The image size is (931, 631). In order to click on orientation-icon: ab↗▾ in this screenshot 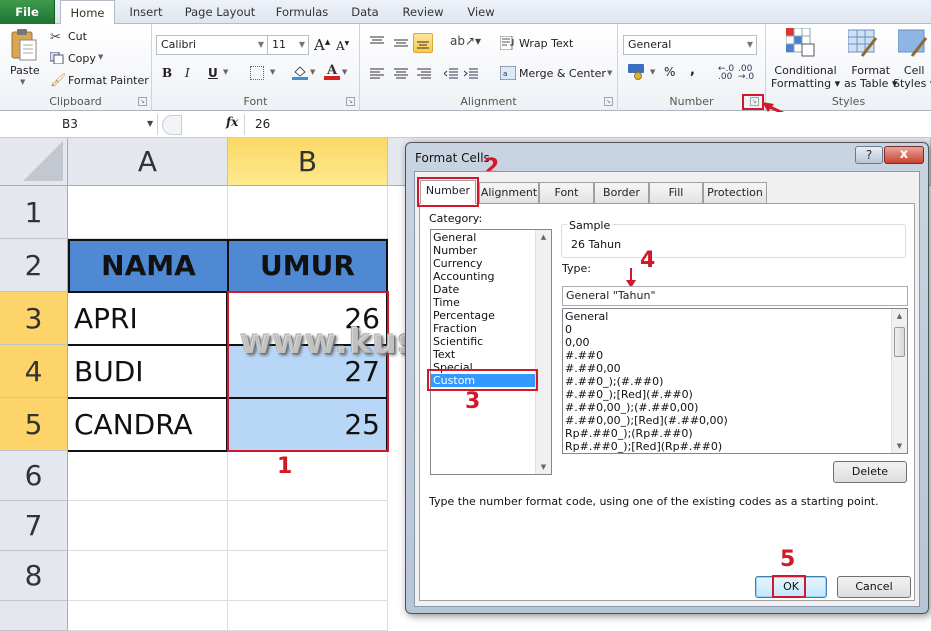, I will do `click(465, 41)`.